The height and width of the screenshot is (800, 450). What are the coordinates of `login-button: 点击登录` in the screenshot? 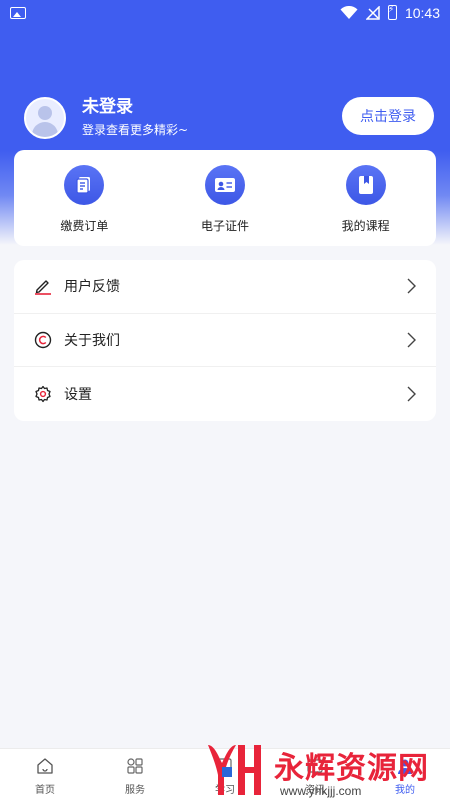 It's located at (388, 116).